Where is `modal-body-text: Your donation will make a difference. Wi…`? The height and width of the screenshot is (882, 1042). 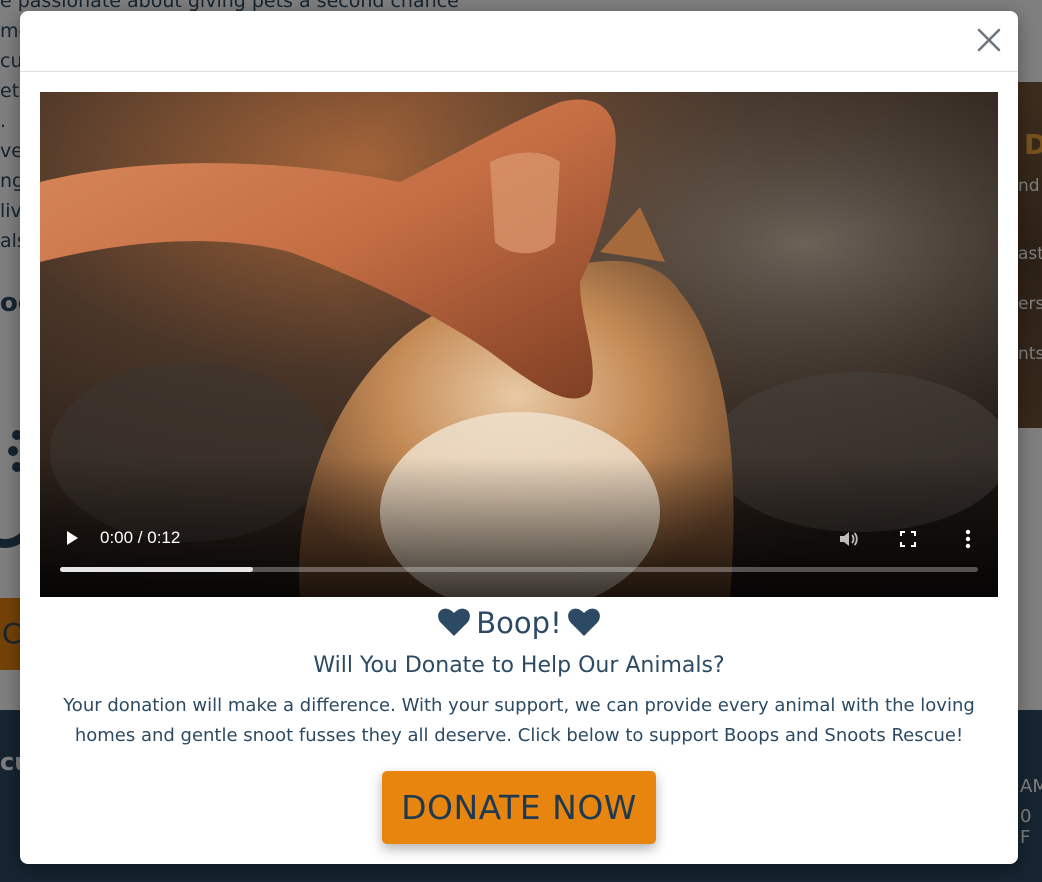
modal-body-text: Your donation will make a difference. Wi… is located at coordinates (519, 720).